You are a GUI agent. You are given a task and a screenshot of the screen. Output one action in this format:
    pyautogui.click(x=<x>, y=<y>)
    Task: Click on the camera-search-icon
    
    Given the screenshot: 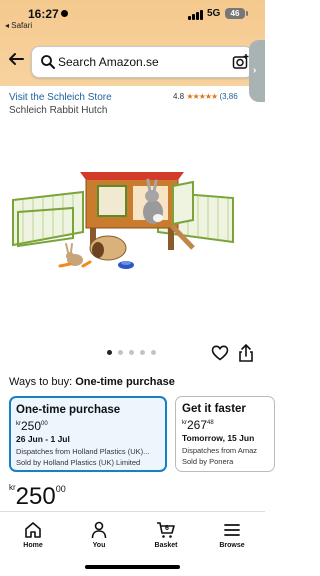 What is the action you would take?
    pyautogui.click(x=241, y=62)
    